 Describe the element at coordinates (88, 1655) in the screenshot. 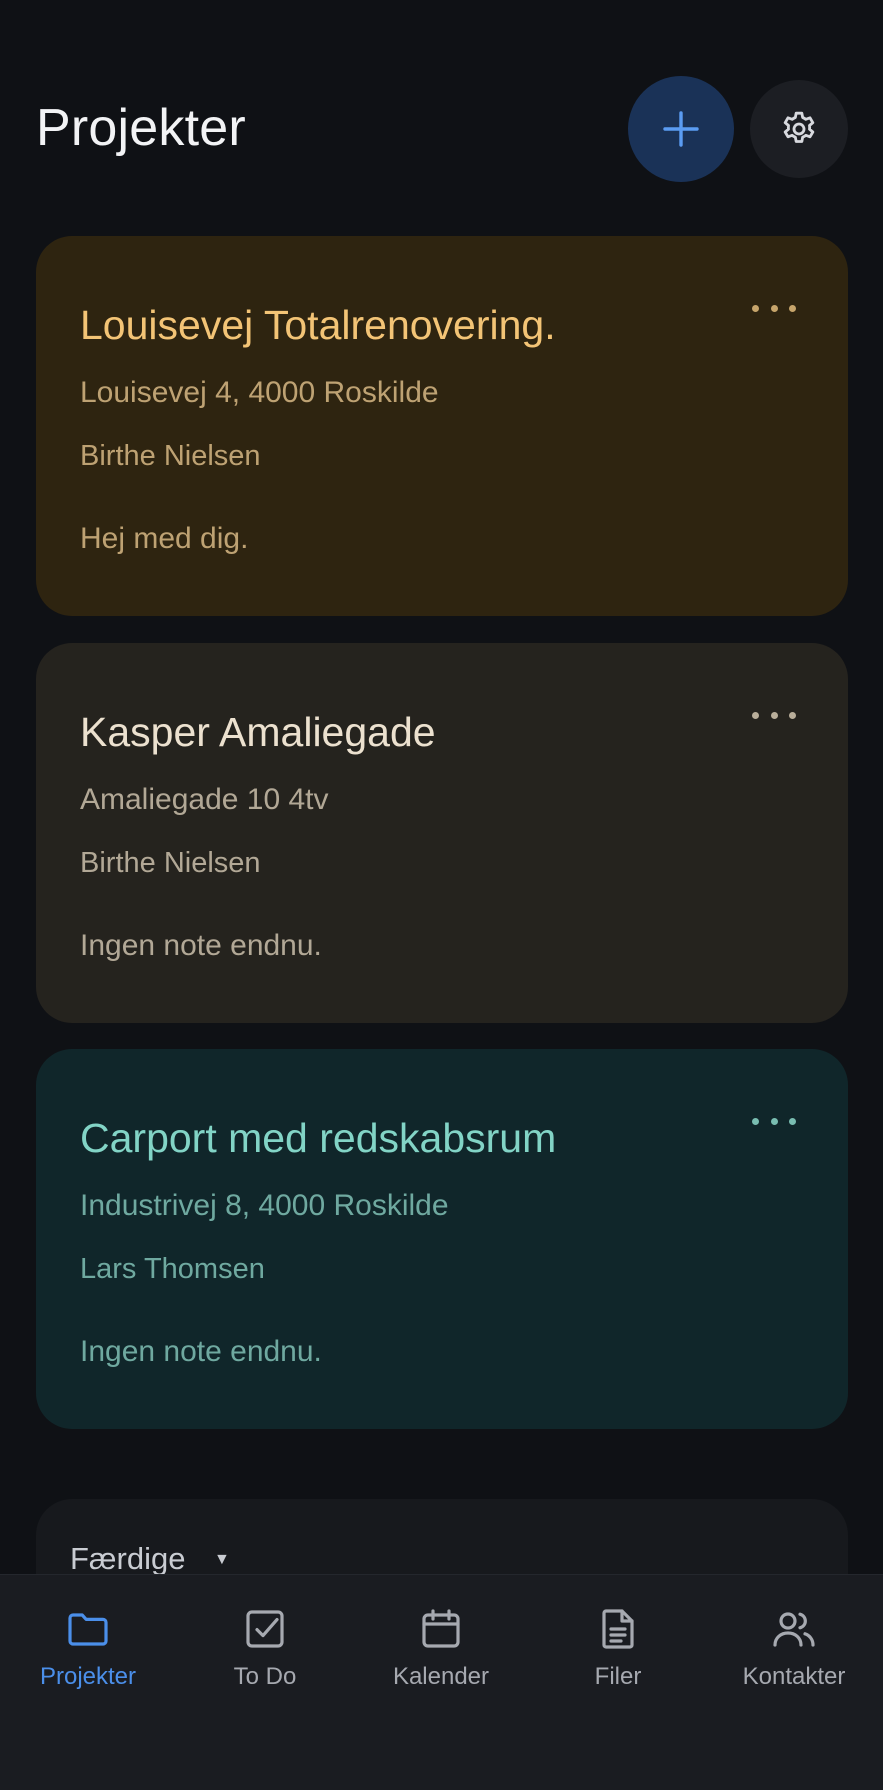

I see `tab-projekter: Projekter` at that location.